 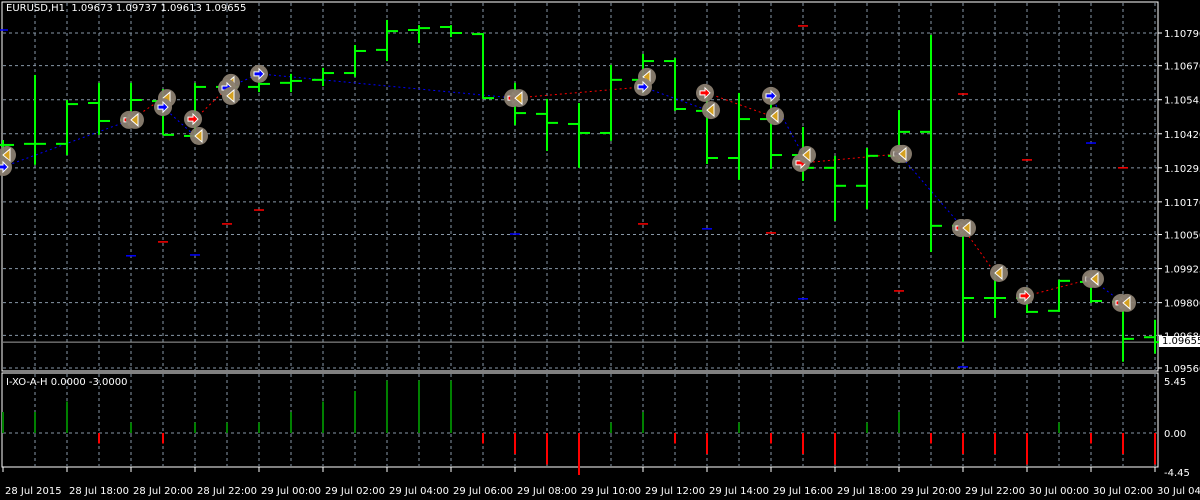 What do you see at coordinates (803, 491) in the screenshot?
I see `time-axis-label: 29 Jul 16:00` at bounding box center [803, 491].